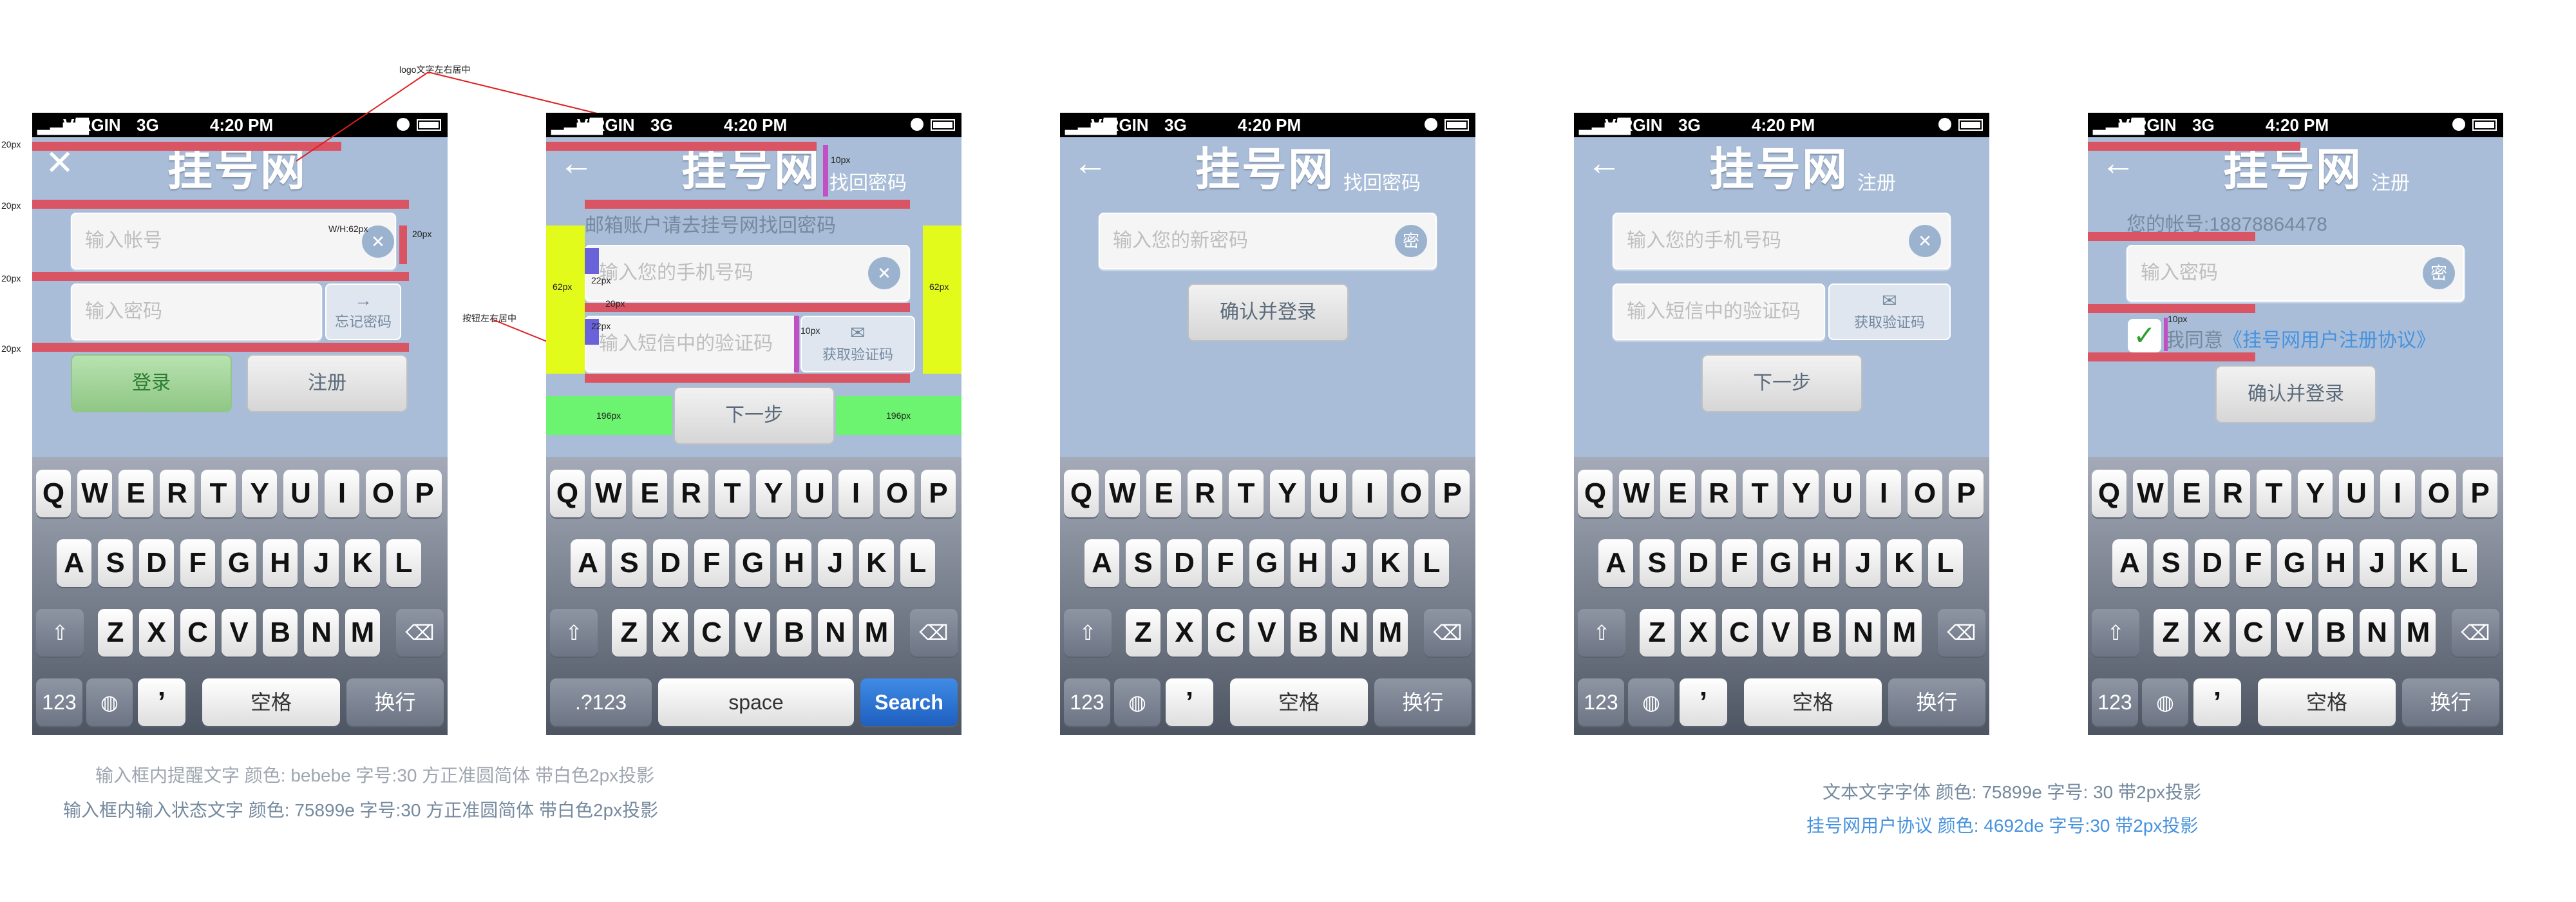  Describe the element at coordinates (151, 383) in the screenshot. I see `login-button: 登录` at that location.